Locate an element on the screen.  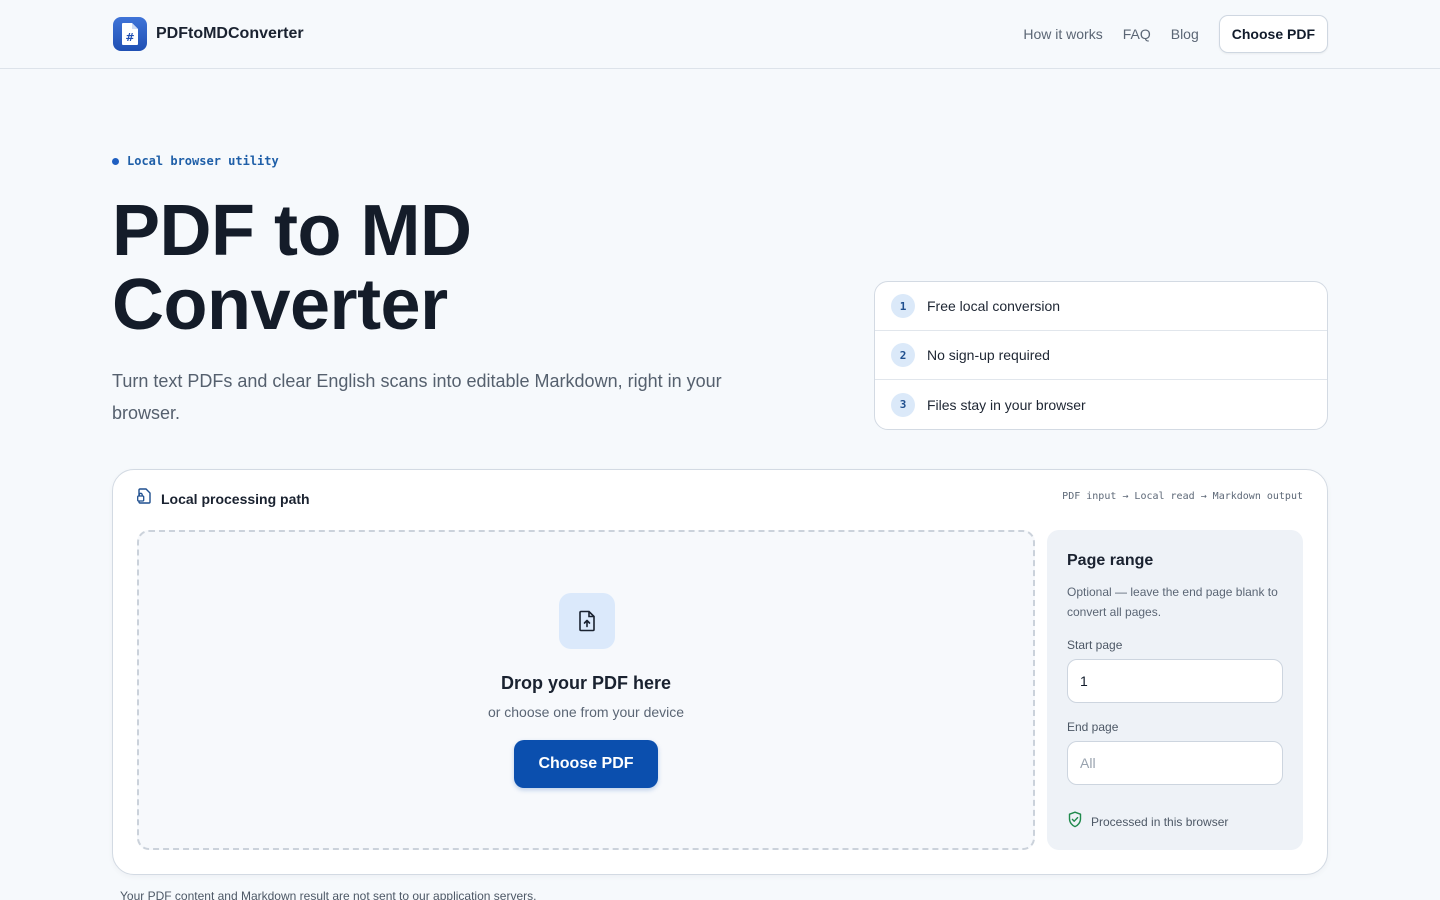
eyebrow-text: Local browser utility is located at coordinates (203, 161).